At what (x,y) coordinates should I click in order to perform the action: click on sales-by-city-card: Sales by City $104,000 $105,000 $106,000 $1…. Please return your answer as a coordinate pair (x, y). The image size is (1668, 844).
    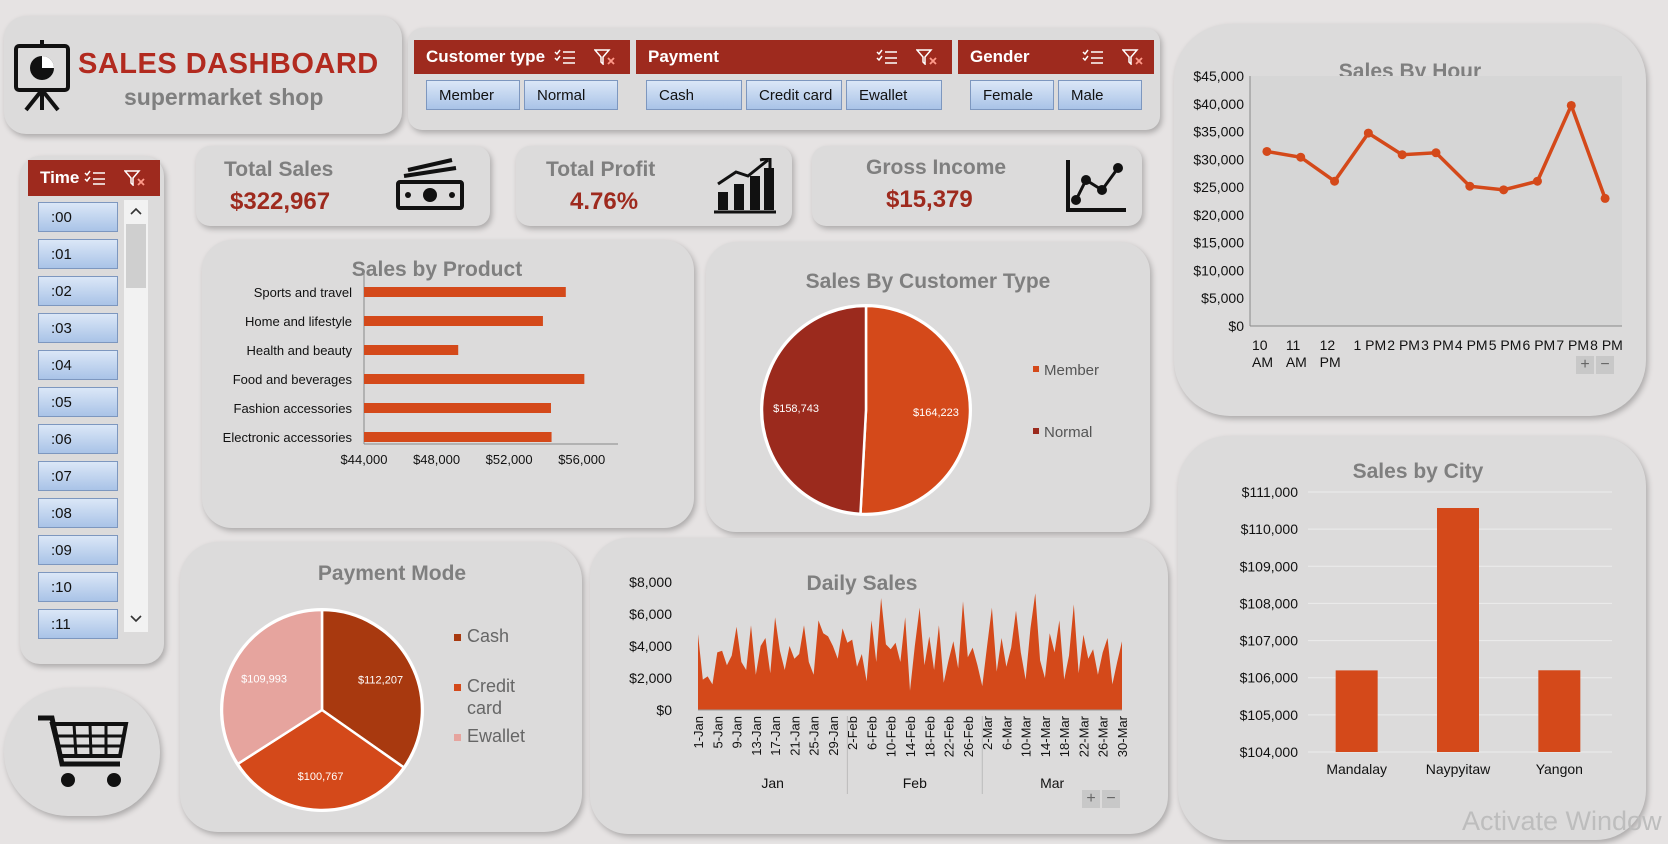
    Looking at the image, I should click on (1412, 638).